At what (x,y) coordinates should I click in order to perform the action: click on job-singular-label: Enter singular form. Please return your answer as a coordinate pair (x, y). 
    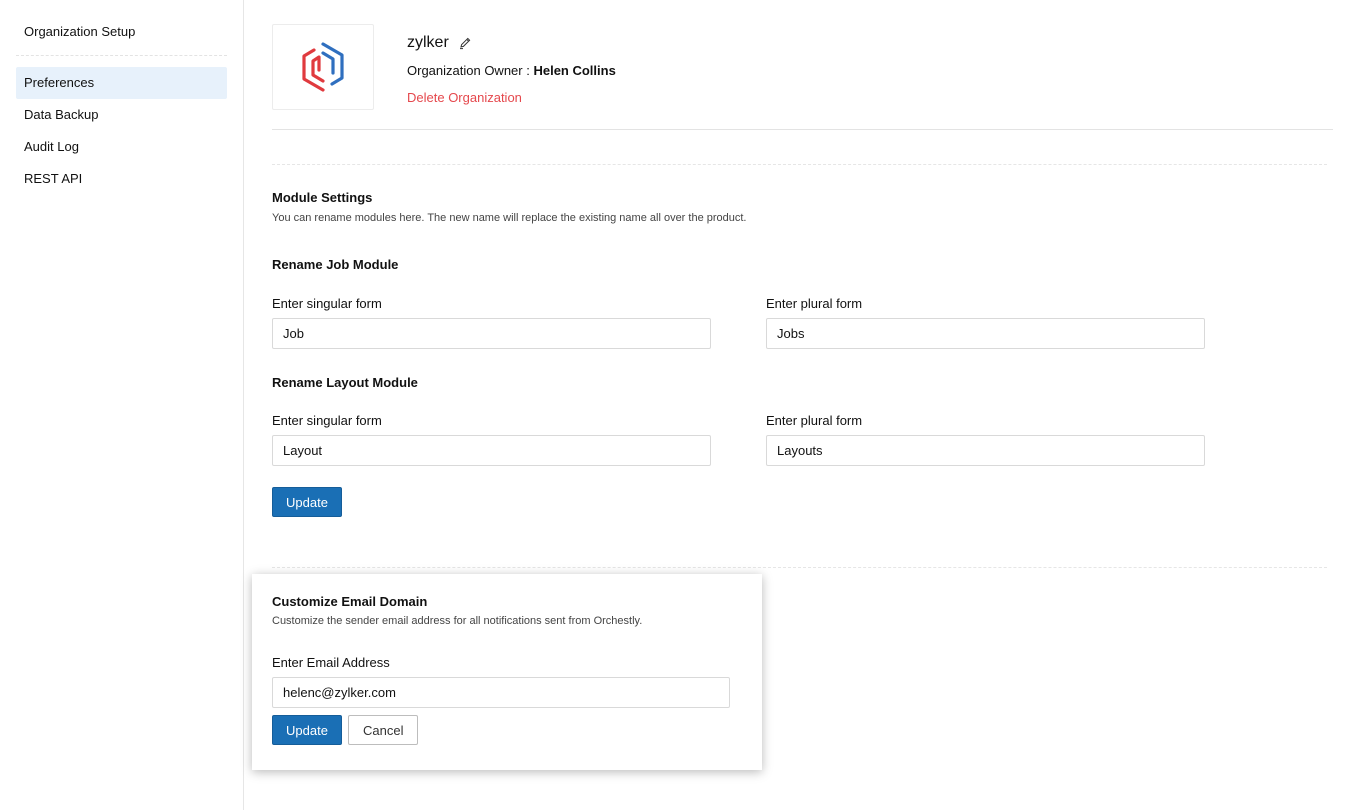
    Looking at the image, I should click on (327, 303).